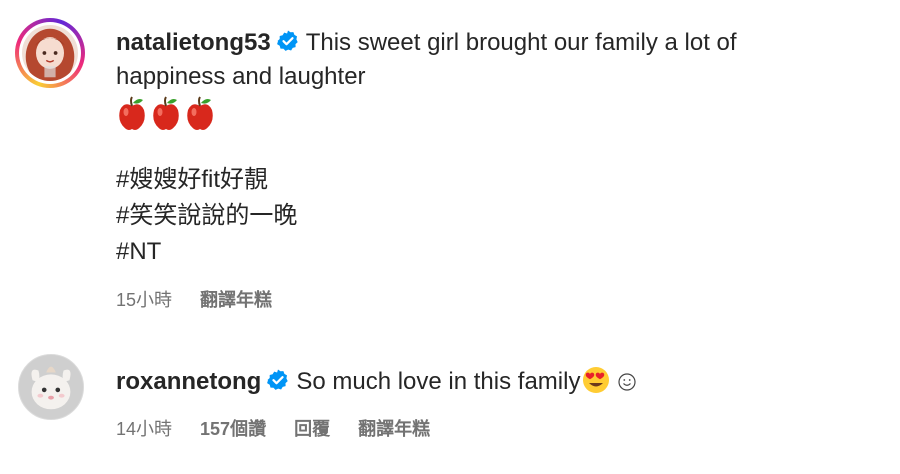 The height and width of the screenshot is (474, 900). Describe the element at coordinates (144, 428) in the screenshot. I see `timestamp: 14小時` at that location.